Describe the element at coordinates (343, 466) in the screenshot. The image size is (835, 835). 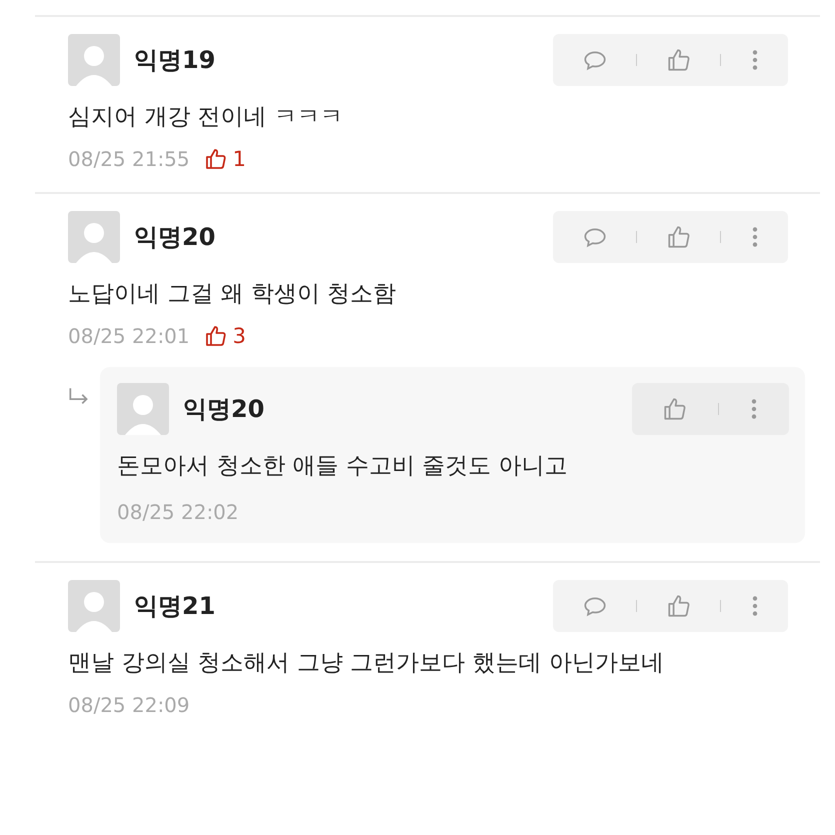
I see `comment-text: 돈모아서 청소한 애들 수고비 줄것도 아니고` at that location.